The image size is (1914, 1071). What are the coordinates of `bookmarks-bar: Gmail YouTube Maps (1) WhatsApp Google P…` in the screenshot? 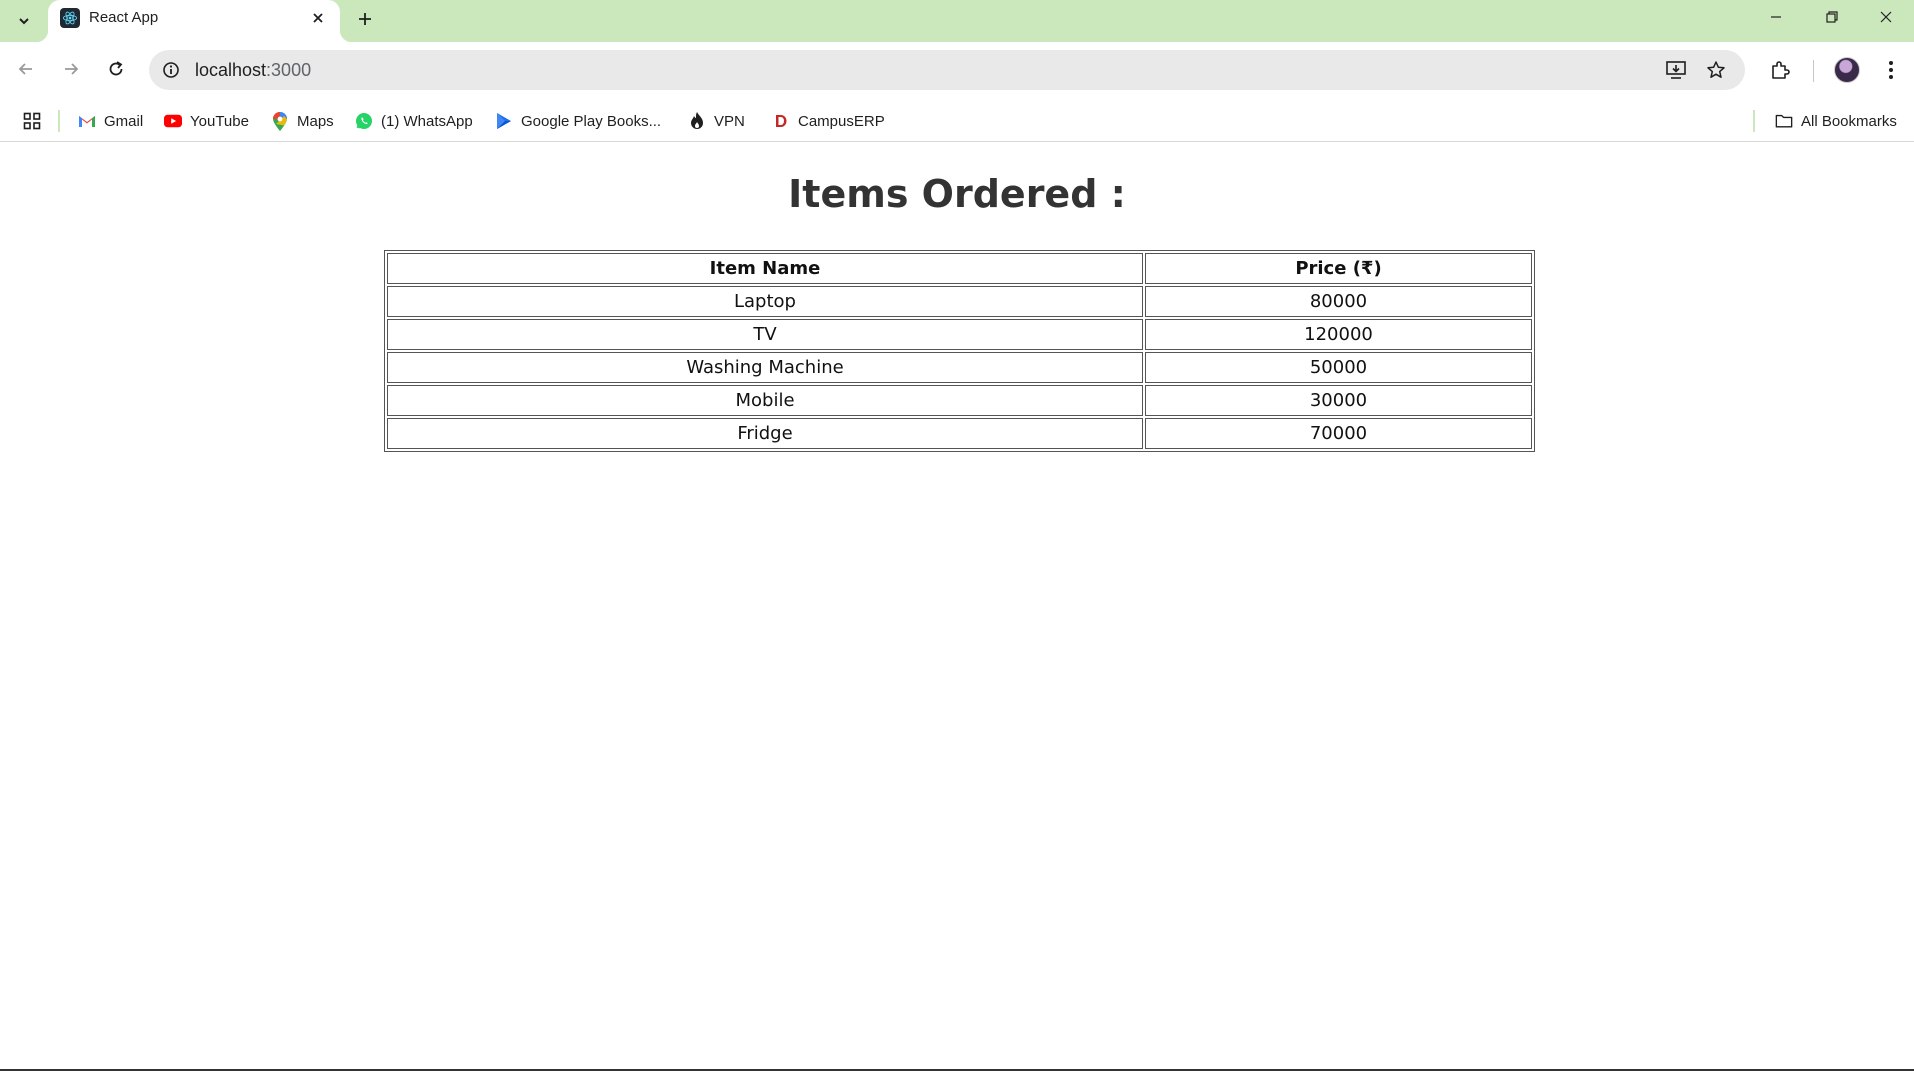 It's located at (957, 121).